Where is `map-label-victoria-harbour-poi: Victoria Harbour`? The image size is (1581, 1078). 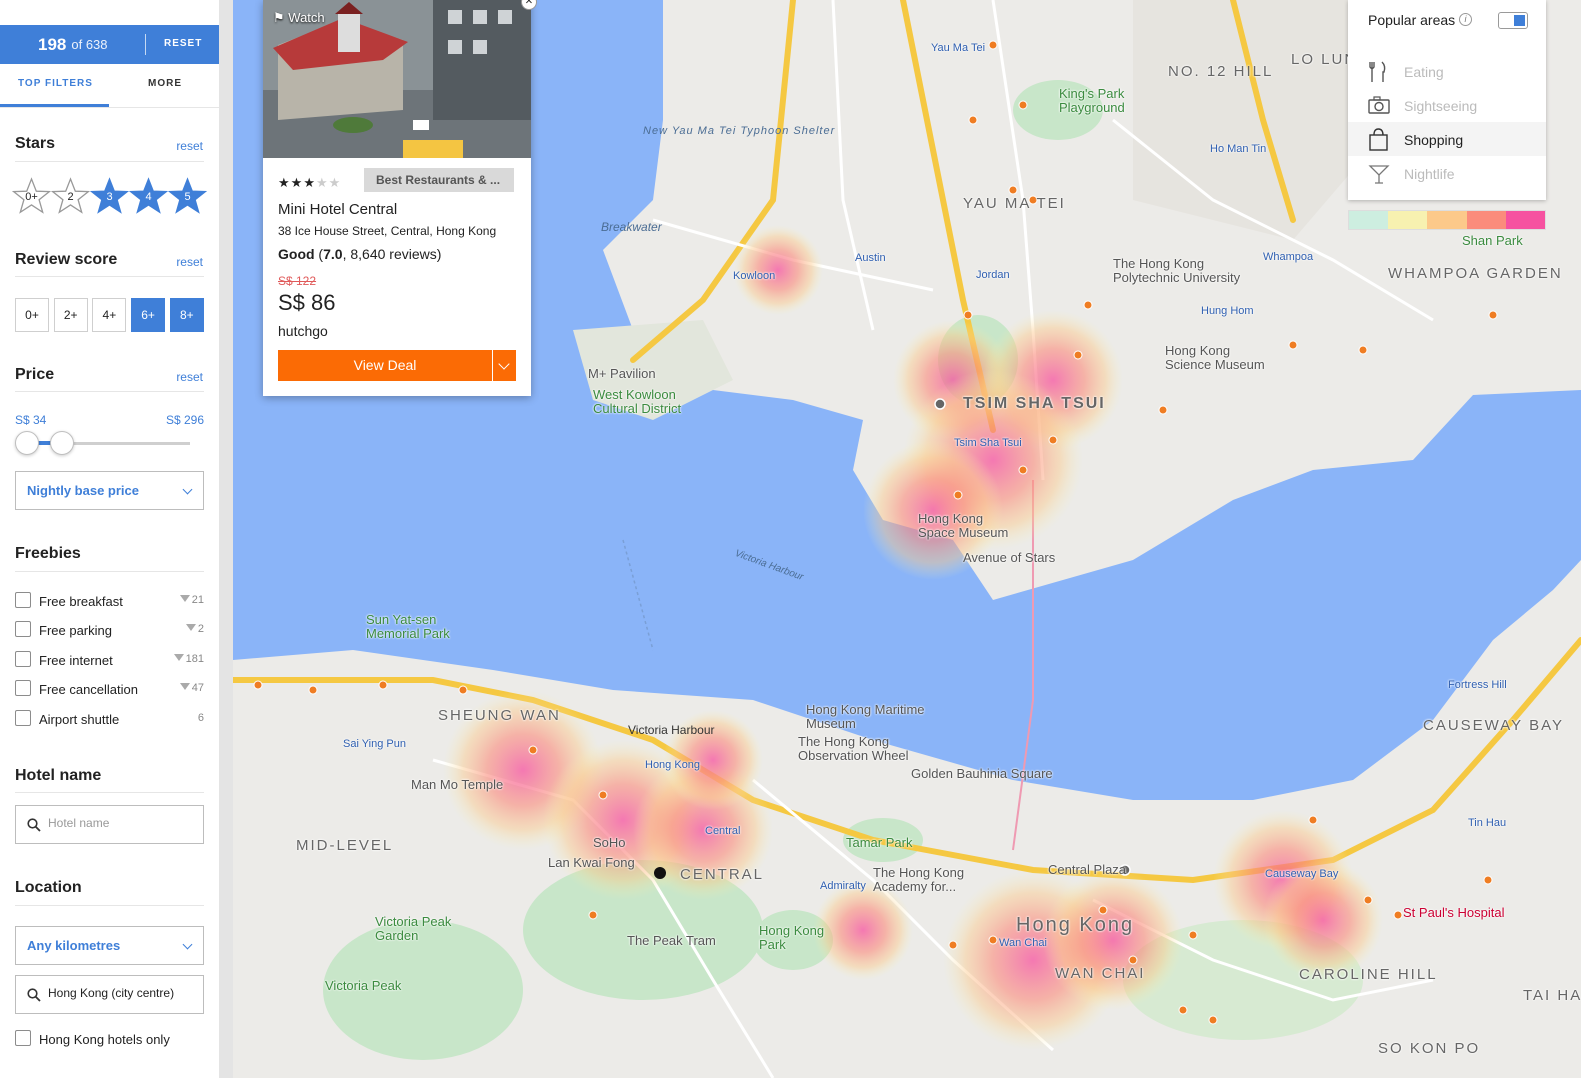 map-label-victoria-harbour-poi: Victoria Harbour is located at coordinates (671, 730).